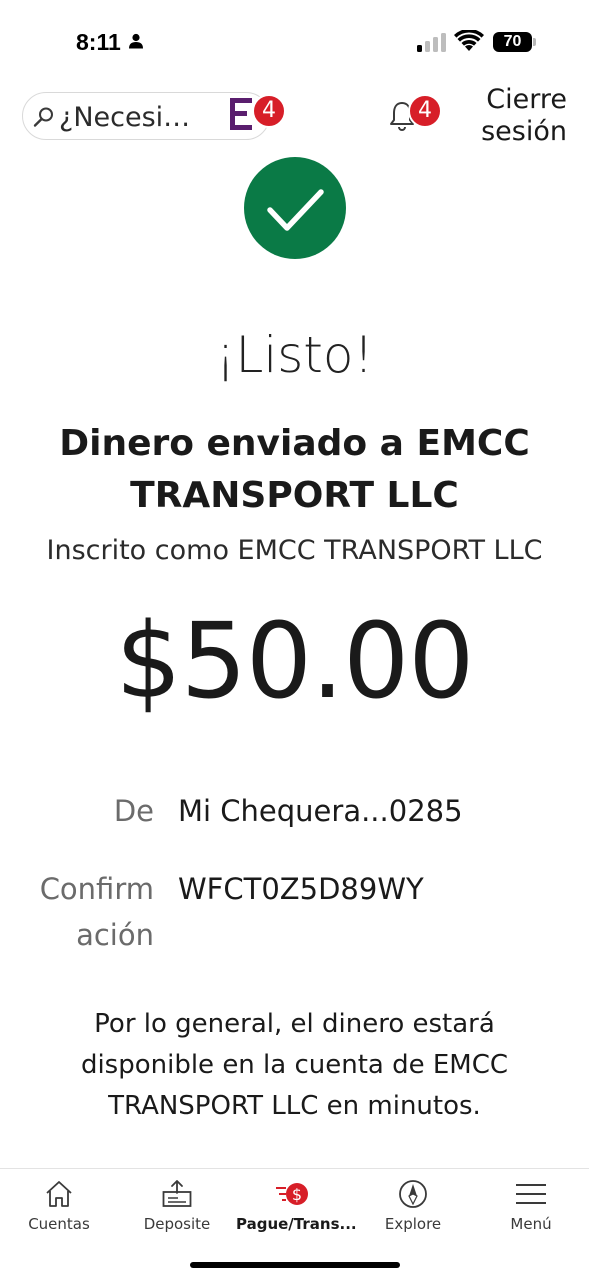  Describe the element at coordinates (295, 1265) in the screenshot. I see `home-indicator` at that location.